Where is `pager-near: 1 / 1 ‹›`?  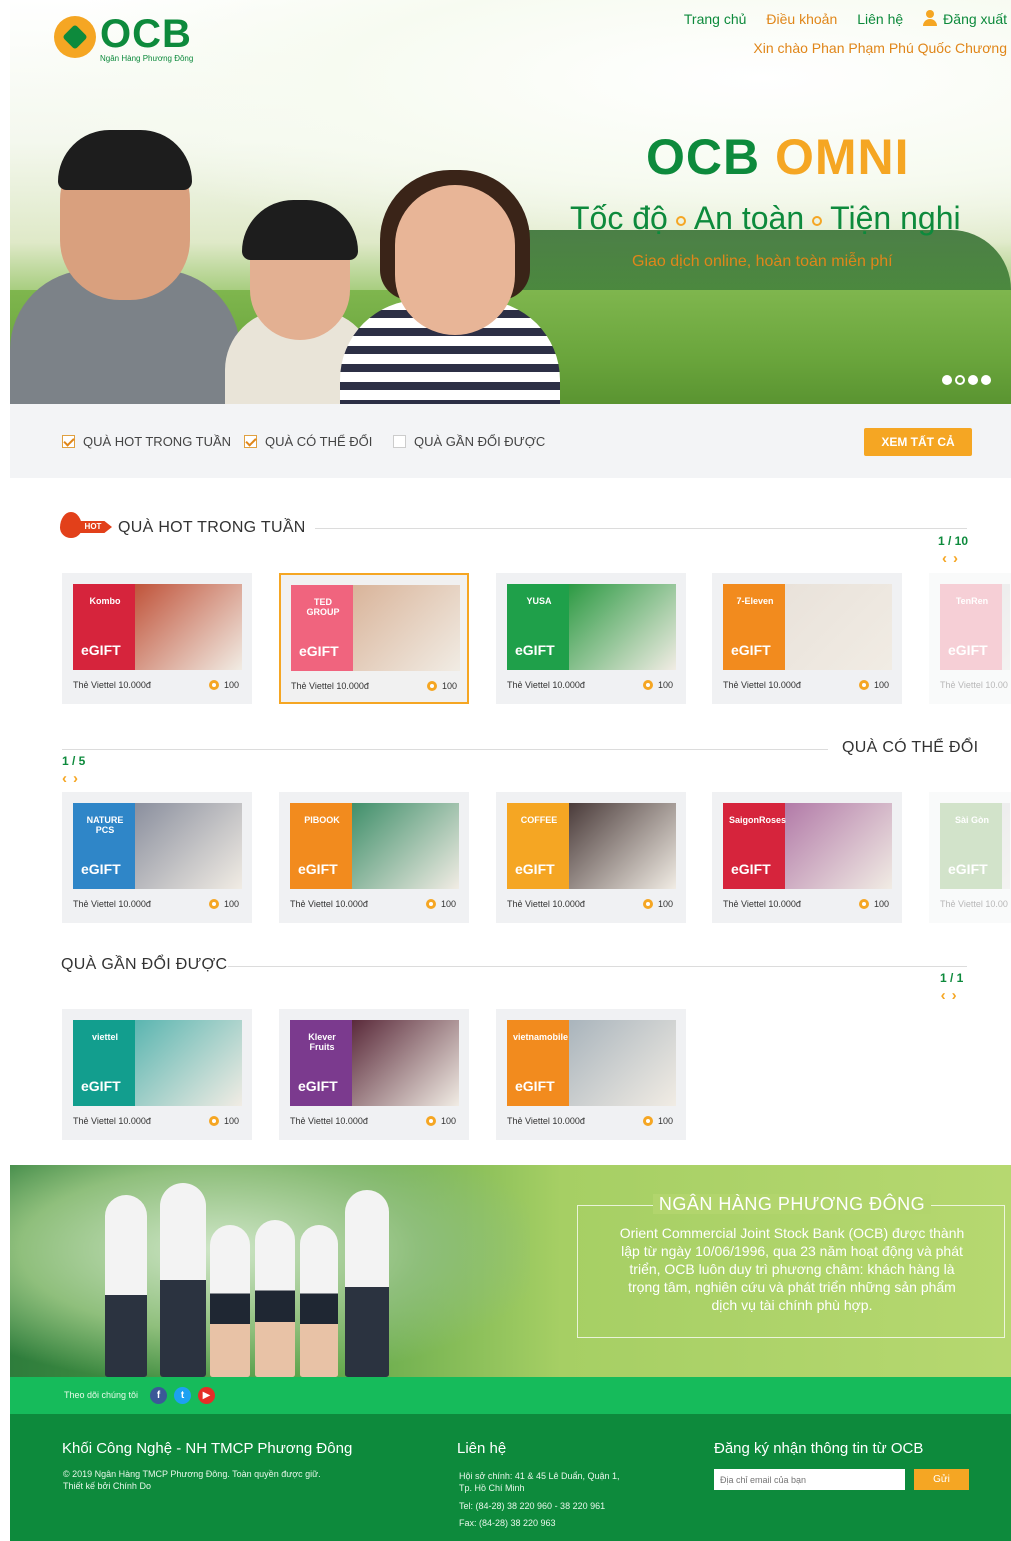
pager-near: 1 / 1 ‹› is located at coordinates (951, 987).